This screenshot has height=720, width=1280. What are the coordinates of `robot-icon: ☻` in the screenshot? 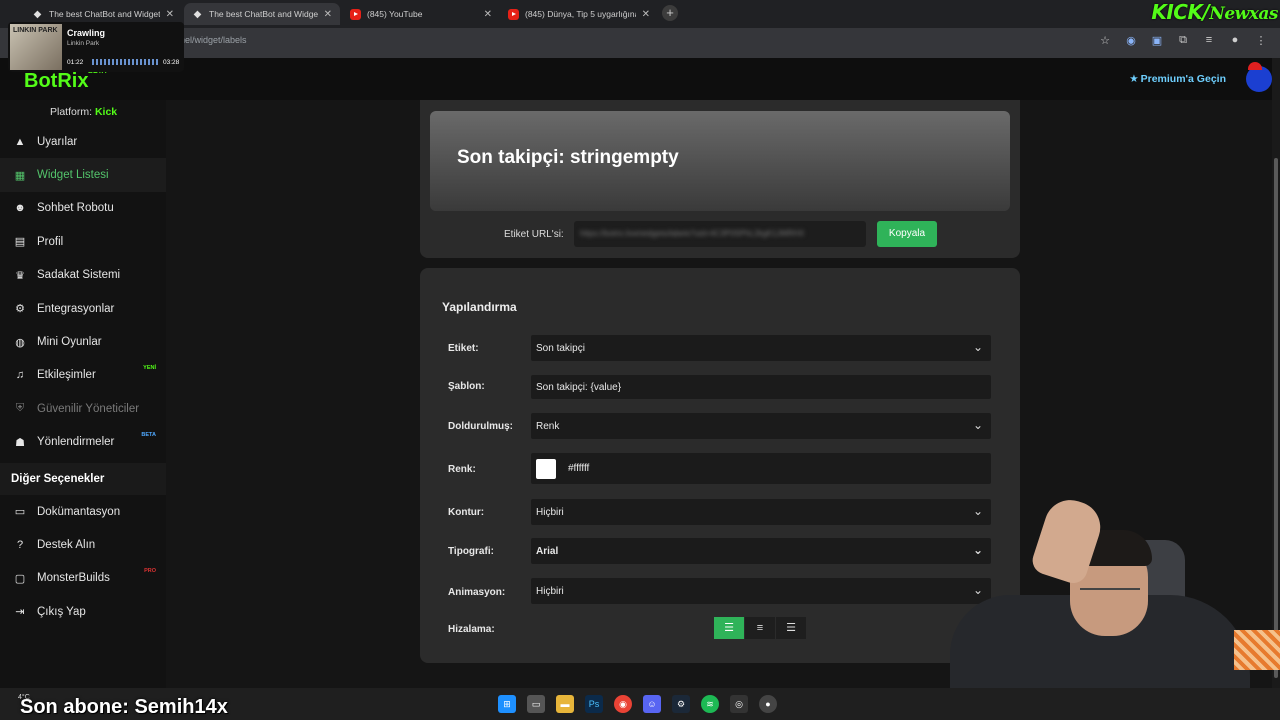 It's located at (20, 208).